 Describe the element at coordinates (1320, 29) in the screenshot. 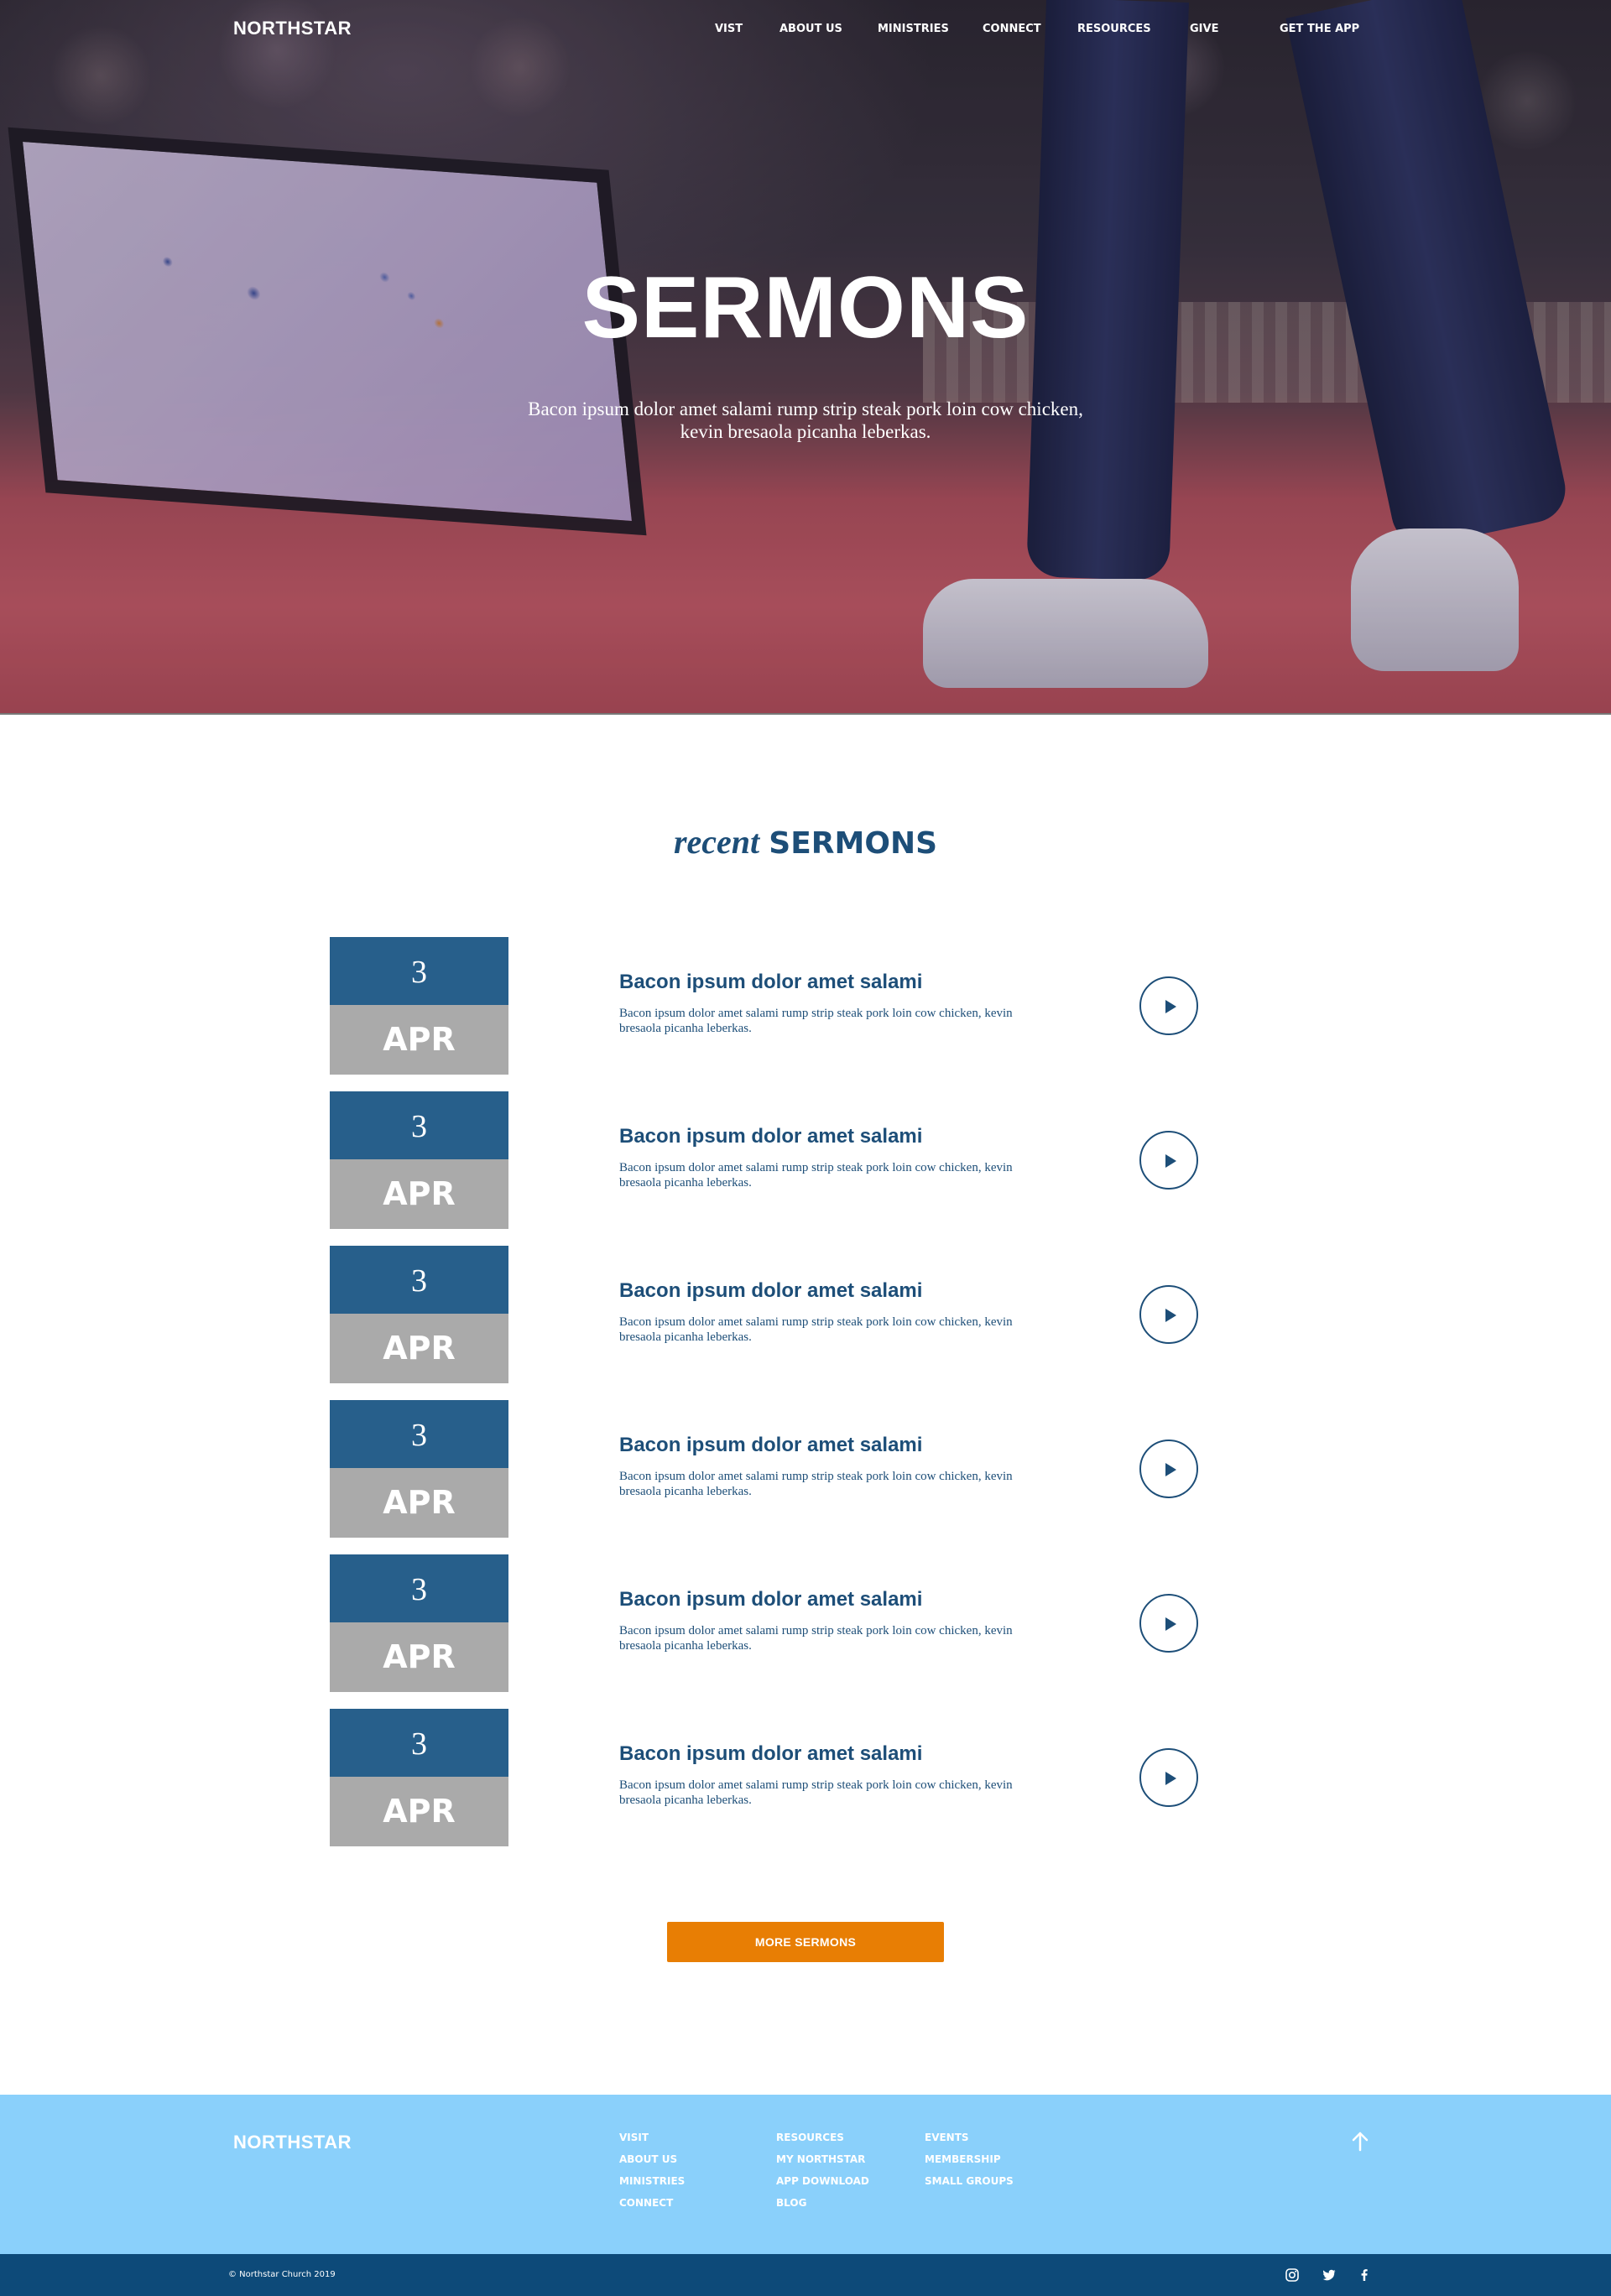

I see `get-the-app-button: GET THE APP` at that location.